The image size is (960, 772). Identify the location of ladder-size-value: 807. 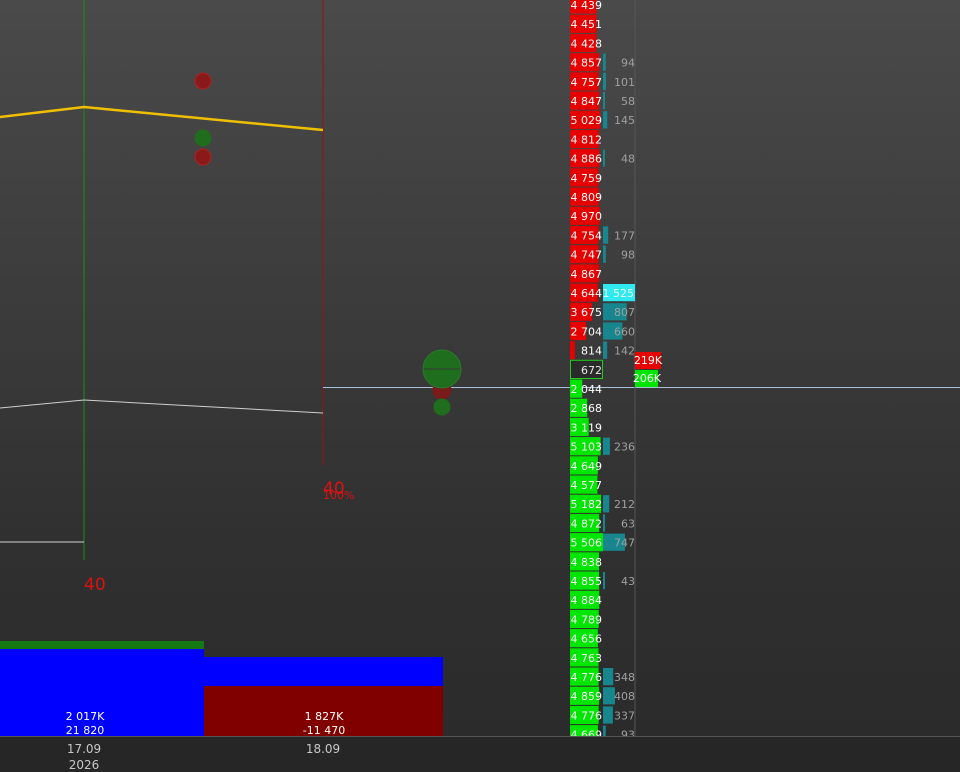
(624, 312).